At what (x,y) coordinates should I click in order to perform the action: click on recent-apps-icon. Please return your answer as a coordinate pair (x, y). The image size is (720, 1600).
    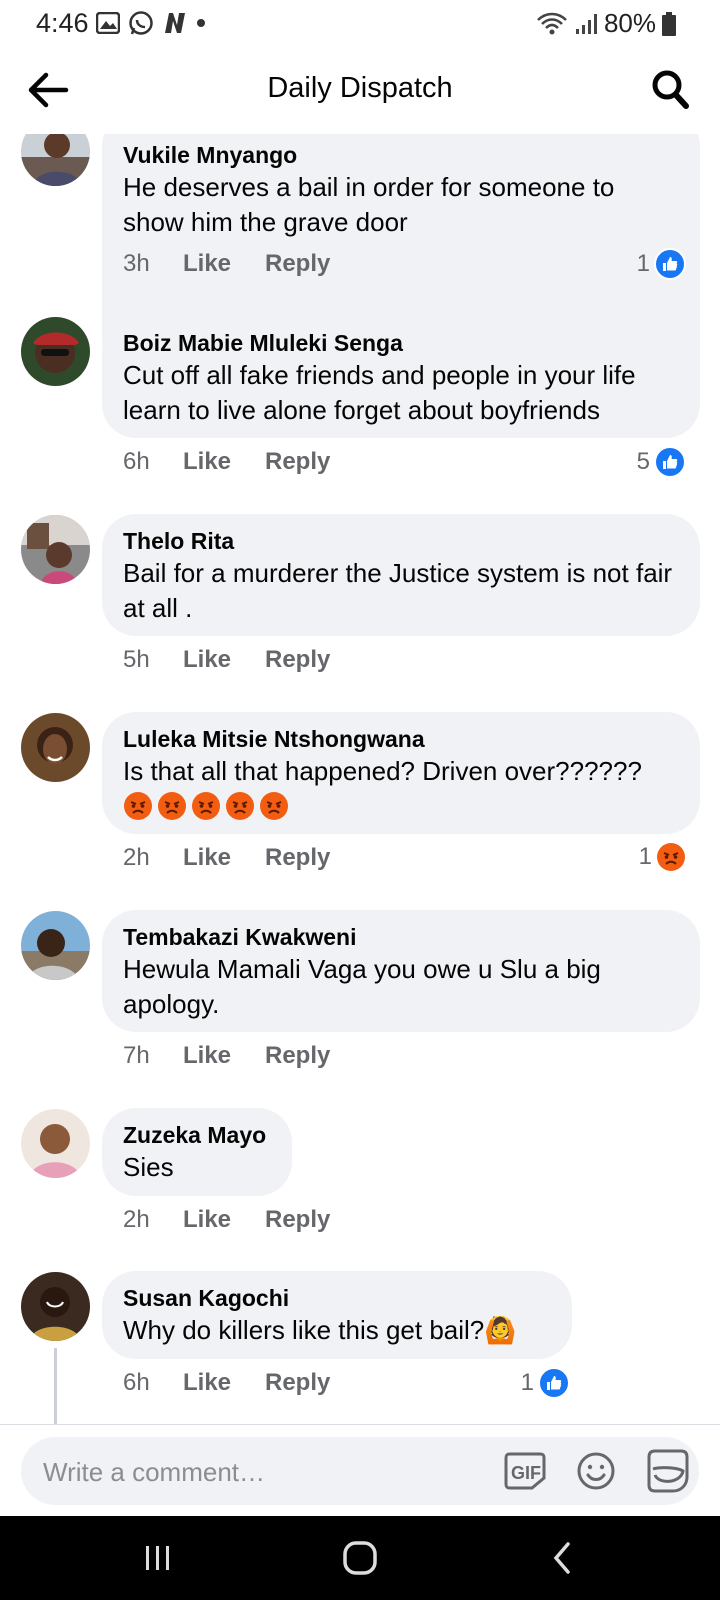
    Looking at the image, I should click on (157, 1558).